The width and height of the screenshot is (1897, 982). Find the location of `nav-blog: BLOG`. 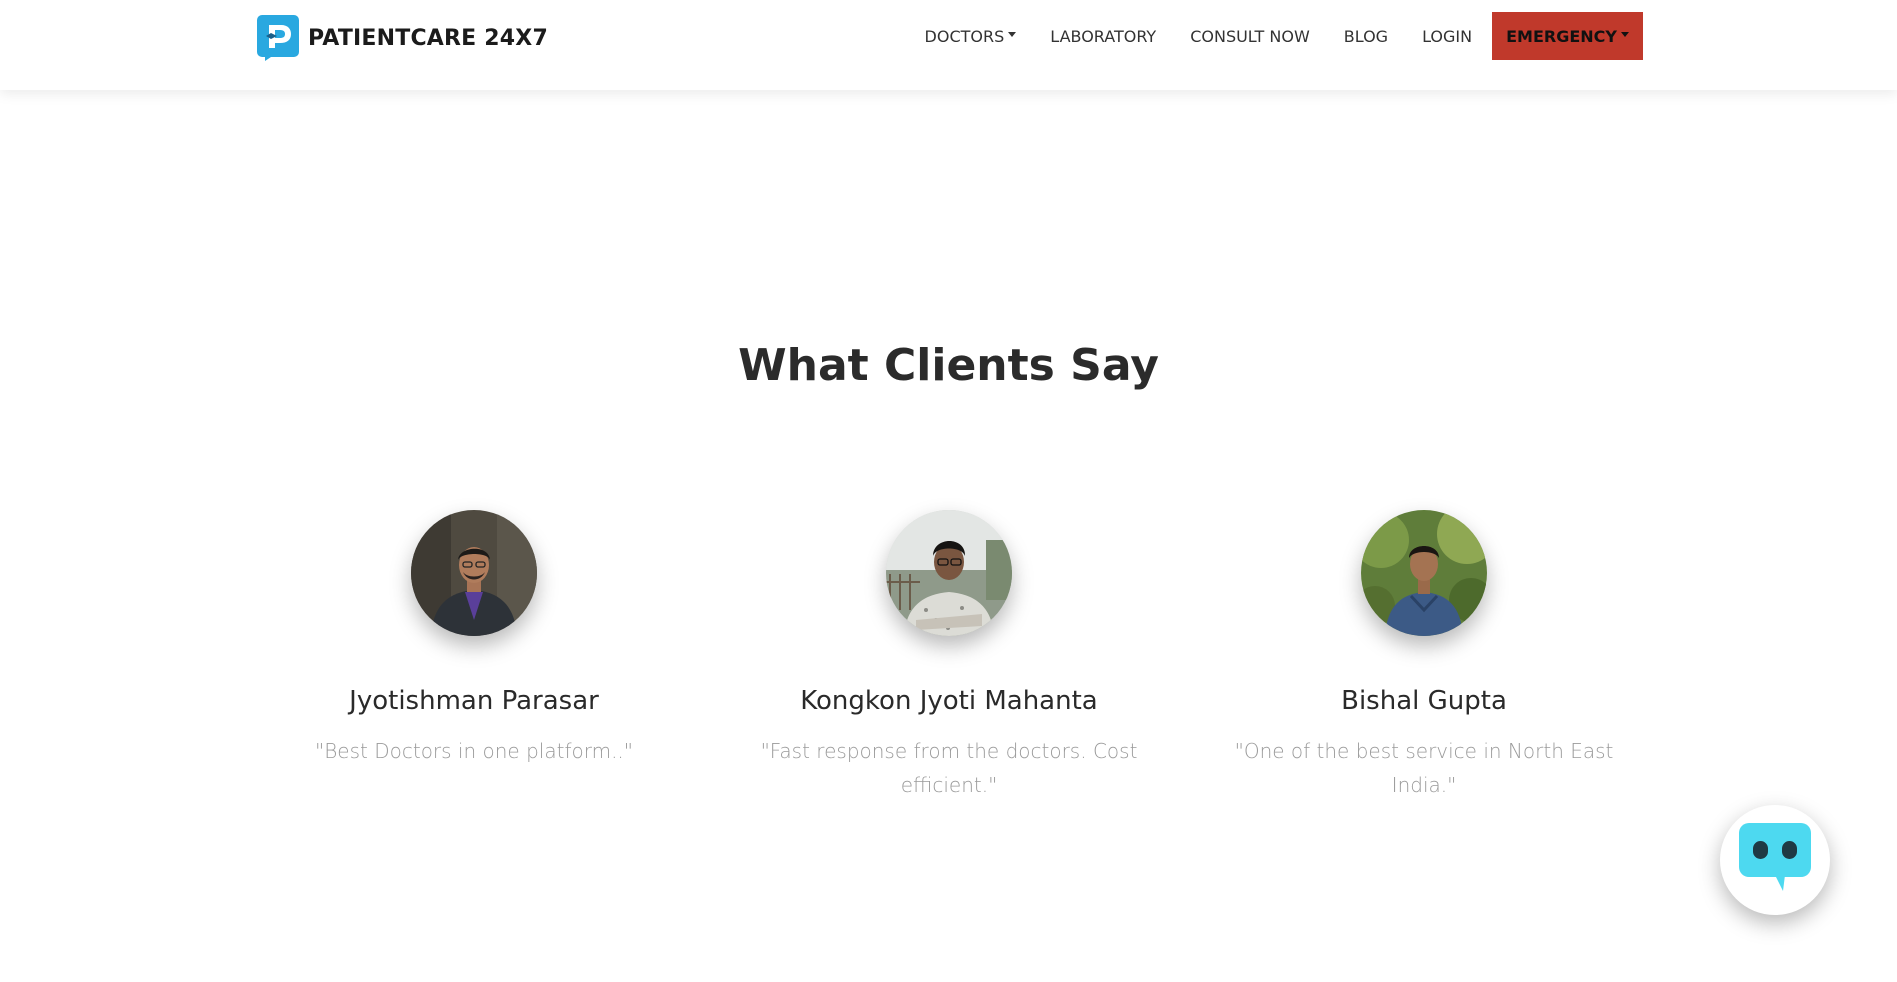

nav-blog: BLOG is located at coordinates (1366, 36).